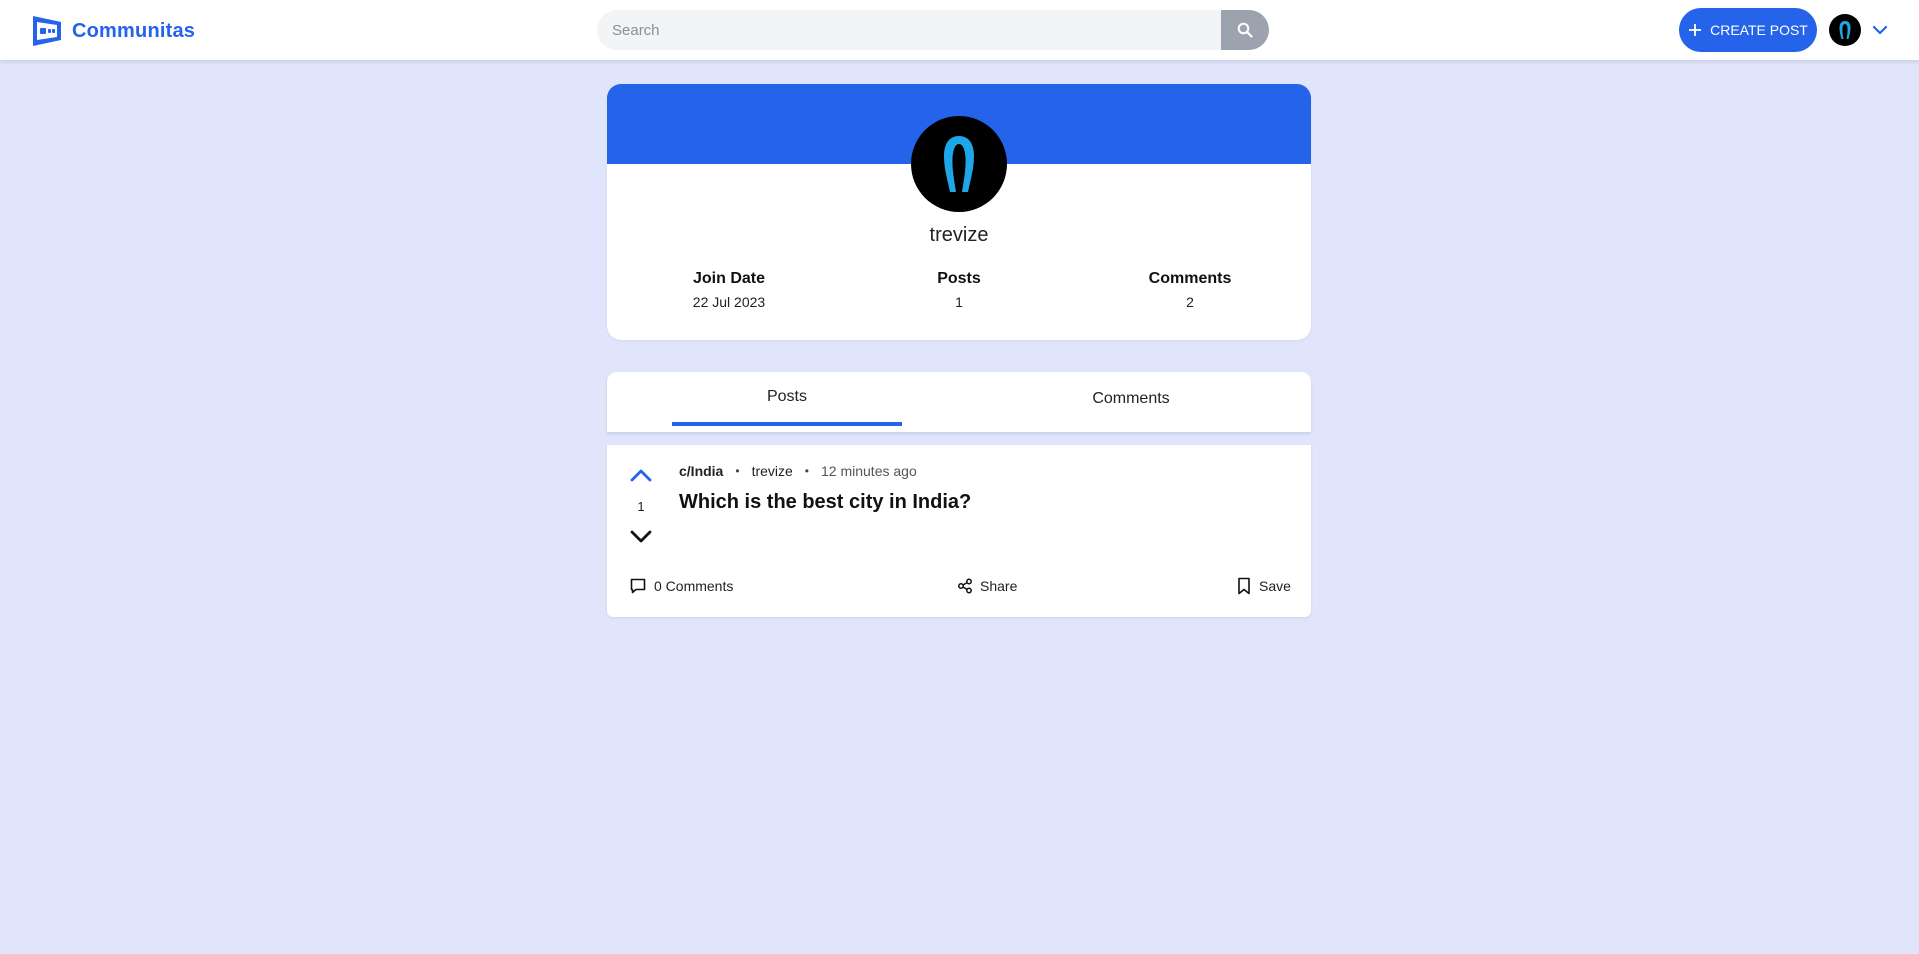 This screenshot has width=1919, height=954. What do you see at coordinates (729, 302) in the screenshot?
I see `stat-value: 22 Jul 2023` at bounding box center [729, 302].